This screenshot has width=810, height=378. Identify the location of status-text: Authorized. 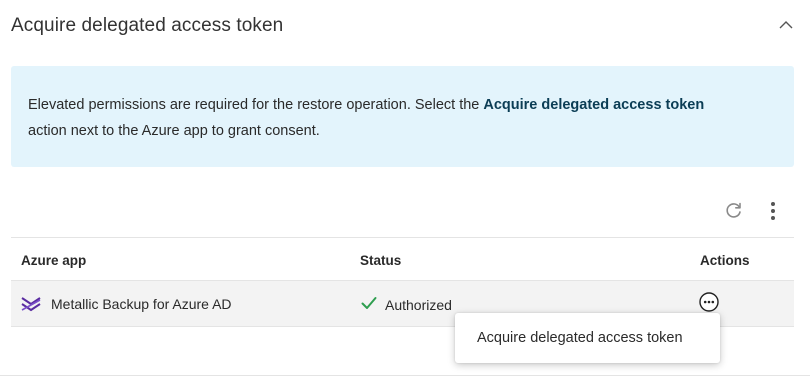
(418, 305).